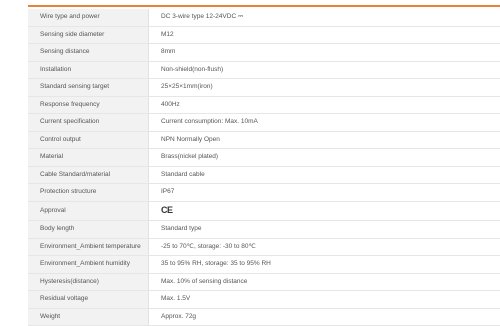  I want to click on spec-label: Hysteresis(distance), so click(88, 282).